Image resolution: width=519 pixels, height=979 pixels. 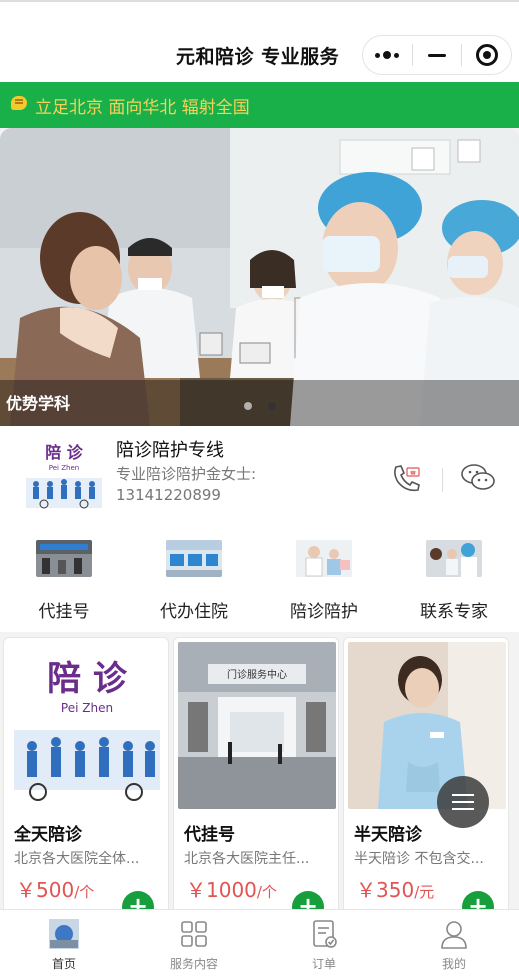 I want to click on floating-menu-button, so click(x=463, y=802).